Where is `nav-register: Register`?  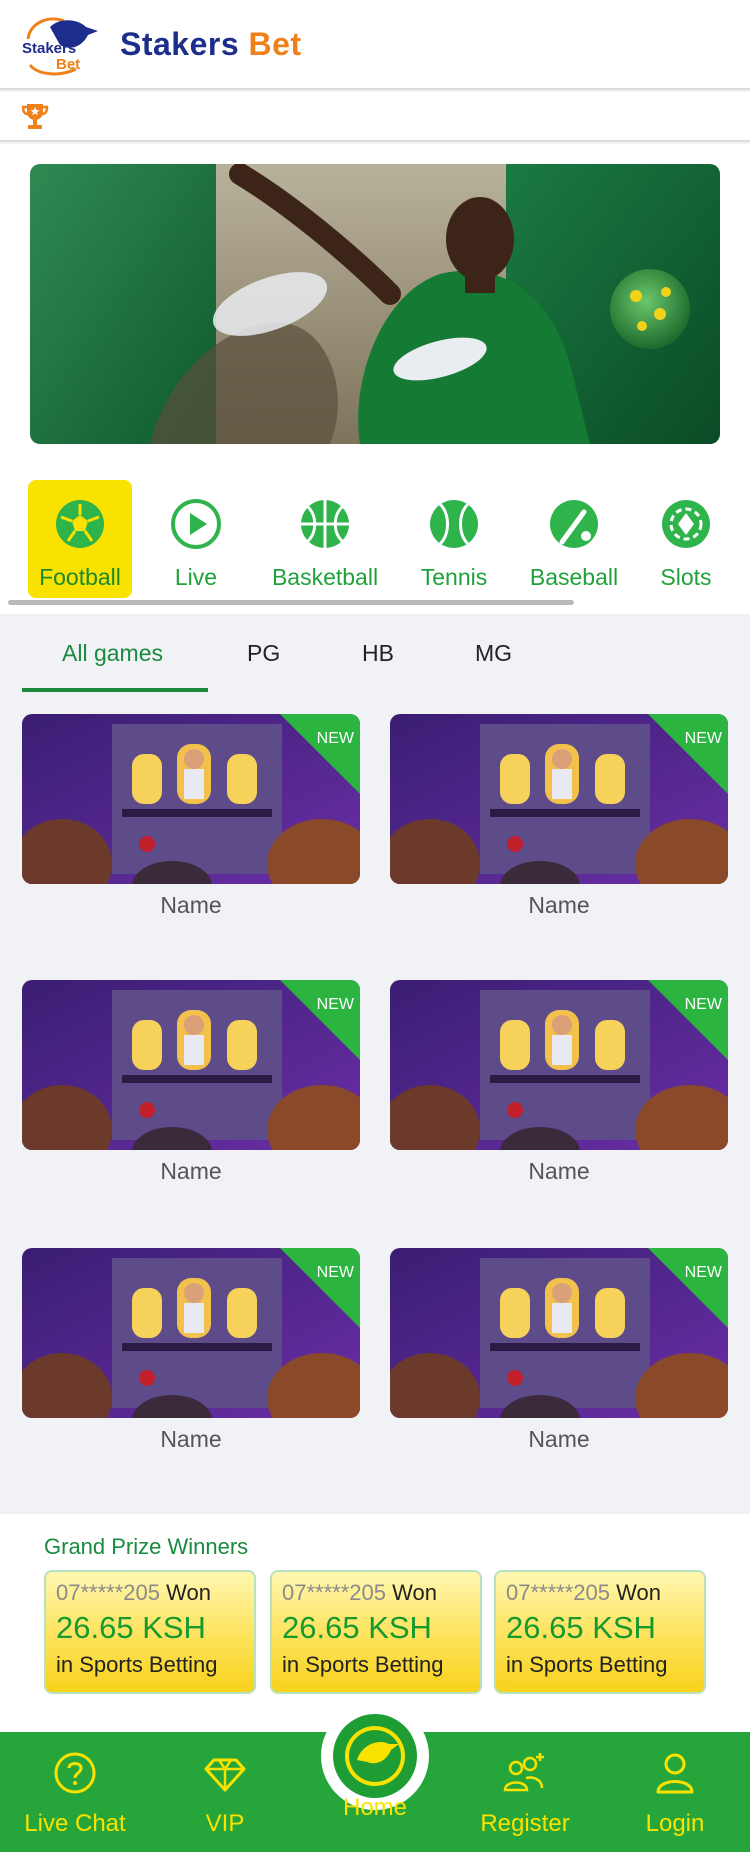 nav-register: Register is located at coordinates (525, 1794).